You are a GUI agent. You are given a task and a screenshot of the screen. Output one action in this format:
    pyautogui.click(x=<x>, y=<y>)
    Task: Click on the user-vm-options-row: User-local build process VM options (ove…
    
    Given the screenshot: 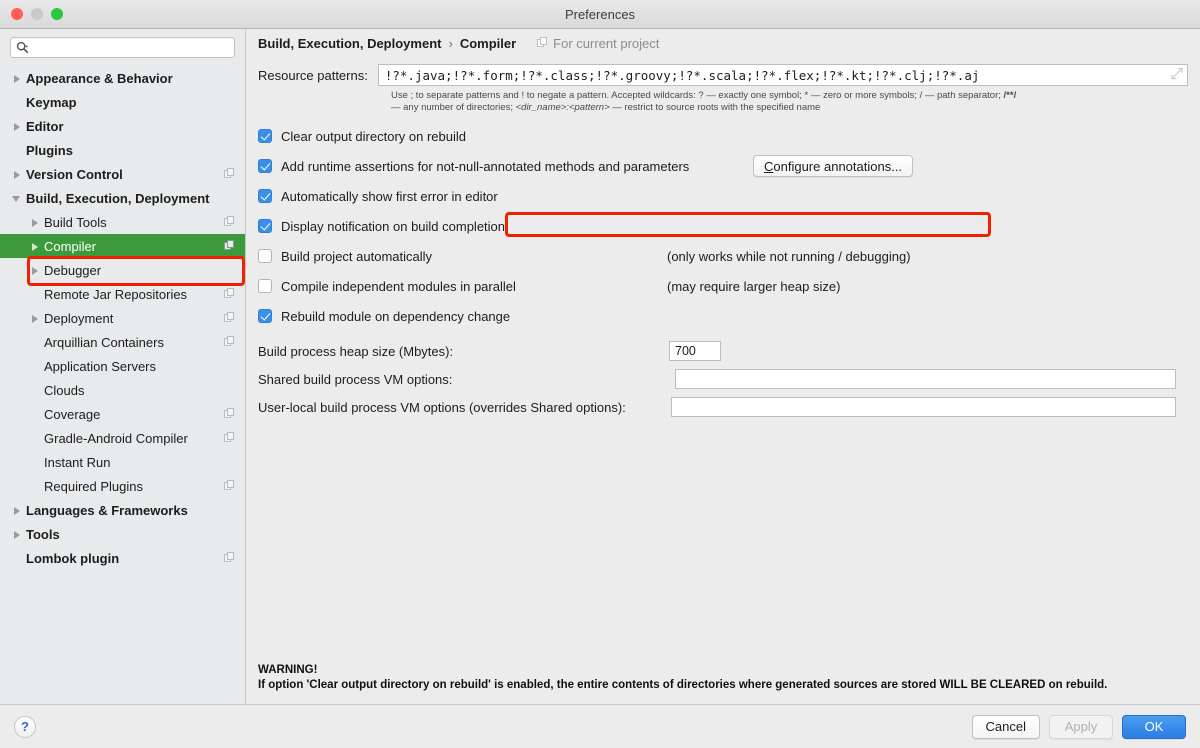 What is the action you would take?
    pyautogui.click(x=723, y=407)
    